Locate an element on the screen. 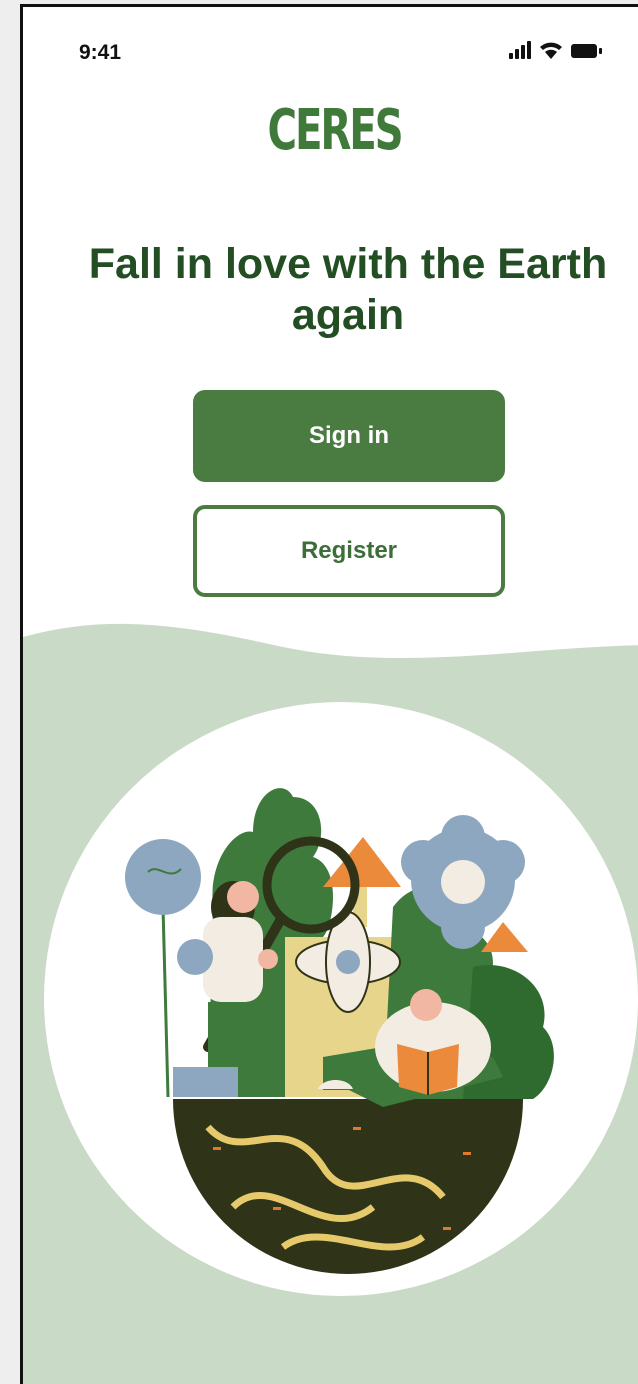 This screenshot has height=1384, width=638. signal-icon is located at coordinates (520, 50).